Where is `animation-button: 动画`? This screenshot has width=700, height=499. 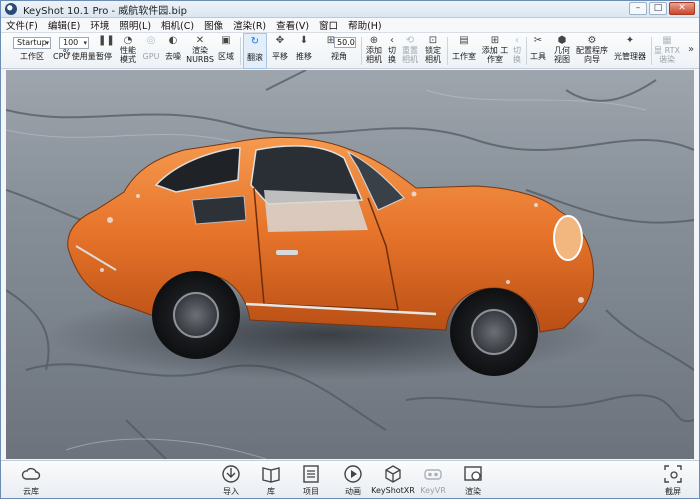 animation-button: 动画 is located at coordinates (353, 480).